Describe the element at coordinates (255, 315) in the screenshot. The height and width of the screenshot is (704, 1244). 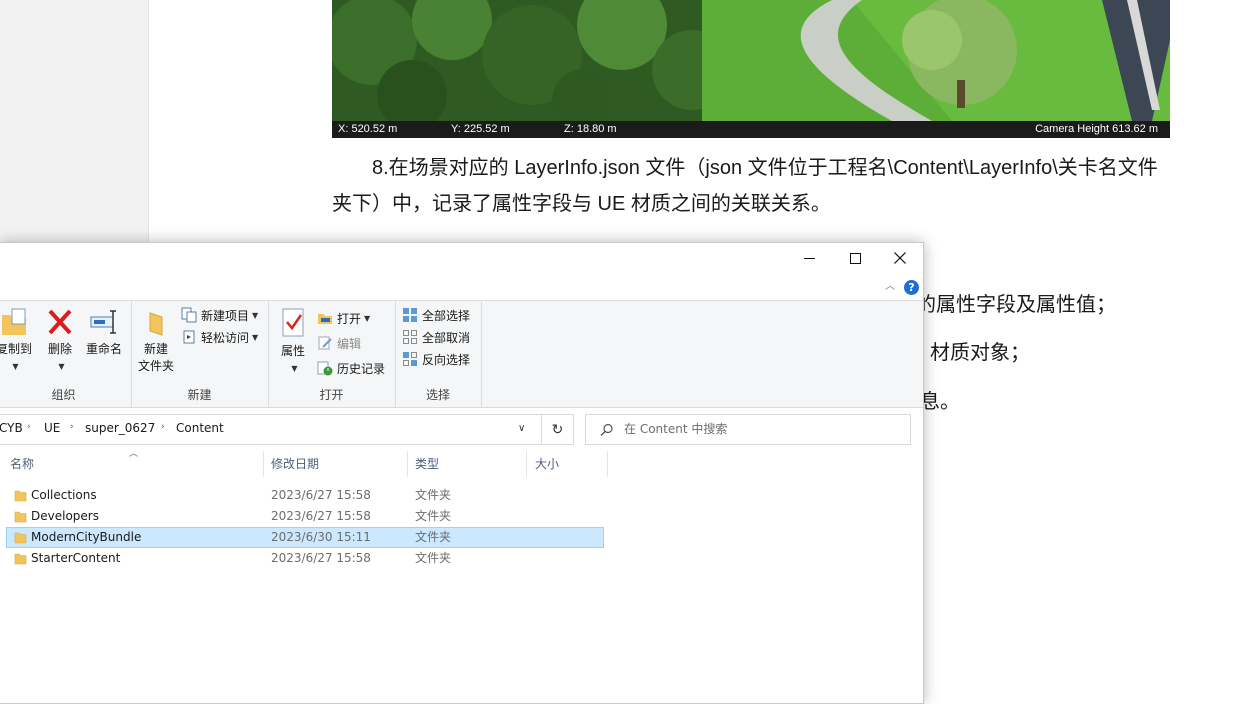
I see `new-item-dropdown-icon: ▼` at that location.